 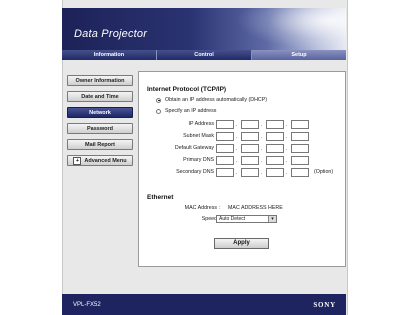 What do you see at coordinates (202, 124) in the screenshot?
I see `ip-address-label: IP Address :` at bounding box center [202, 124].